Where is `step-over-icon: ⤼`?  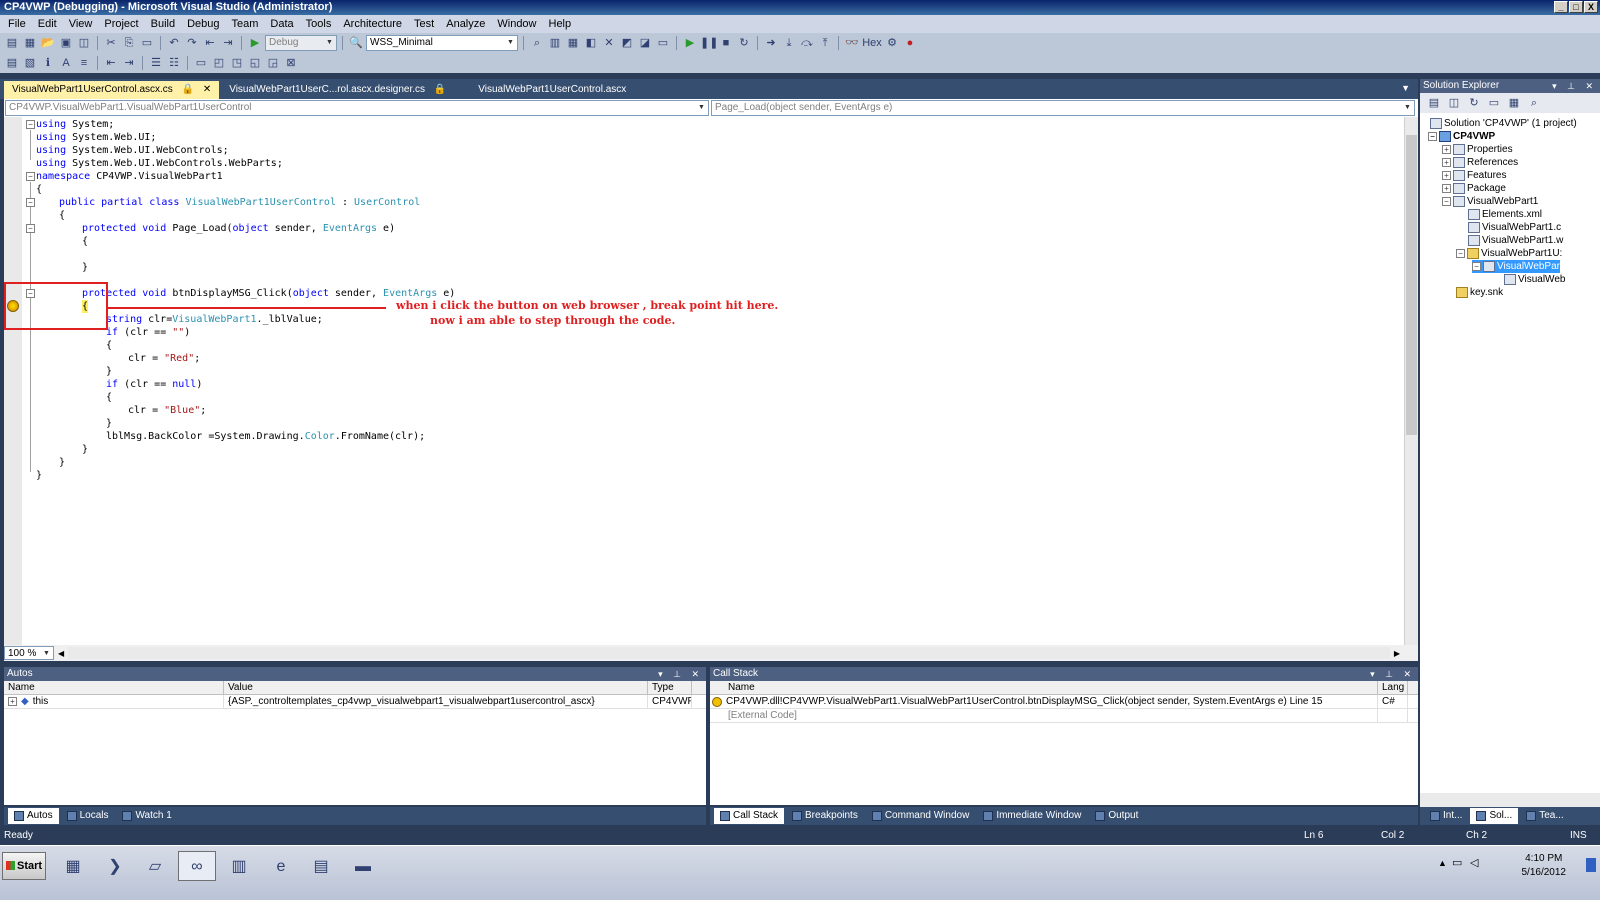 step-over-icon: ⤼ is located at coordinates (807, 43).